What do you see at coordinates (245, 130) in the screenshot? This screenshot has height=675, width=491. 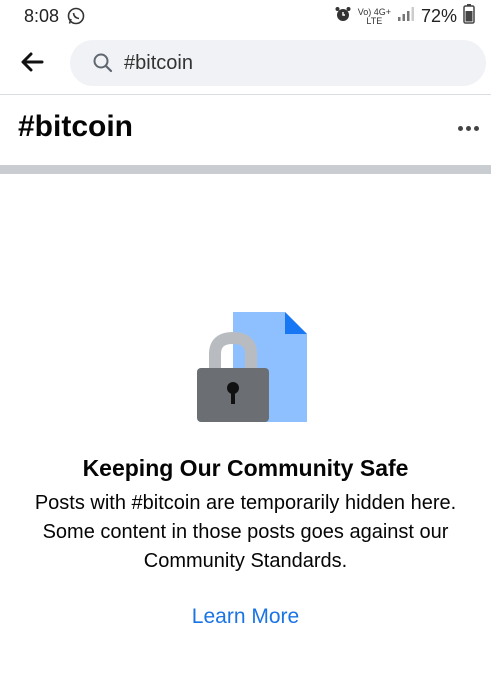 I see `page-header: #bitcoin` at bounding box center [245, 130].